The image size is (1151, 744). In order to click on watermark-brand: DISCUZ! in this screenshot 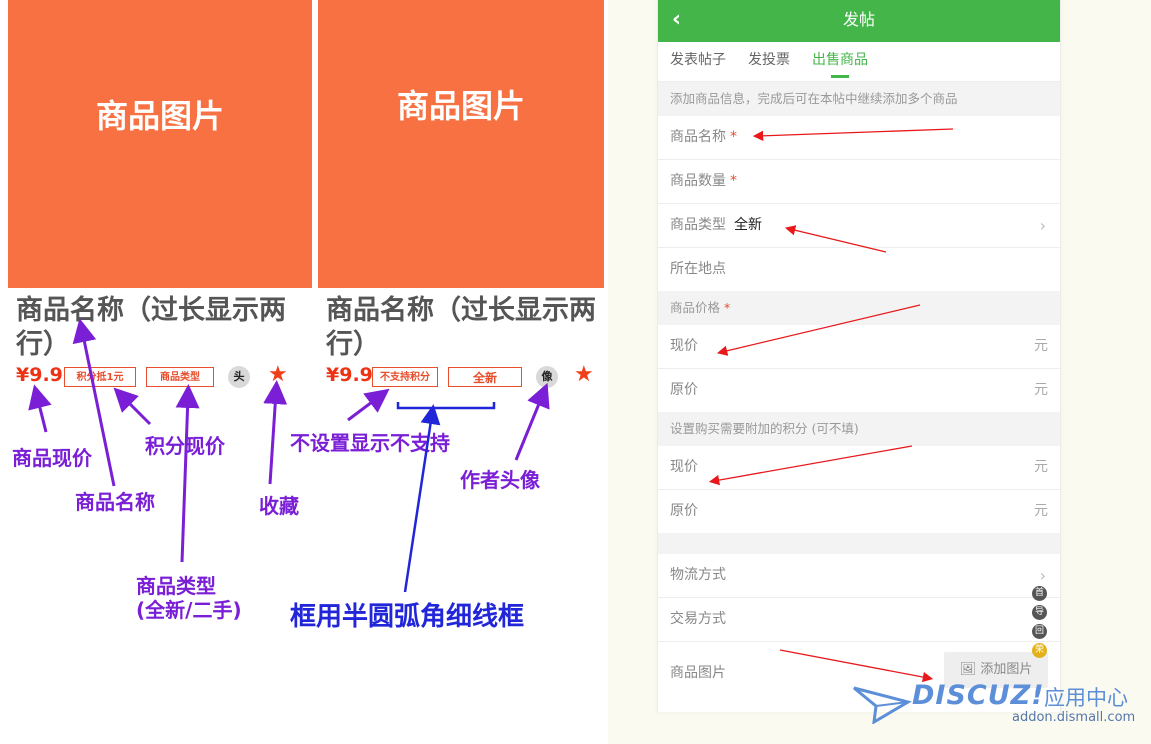, I will do `click(978, 695)`.